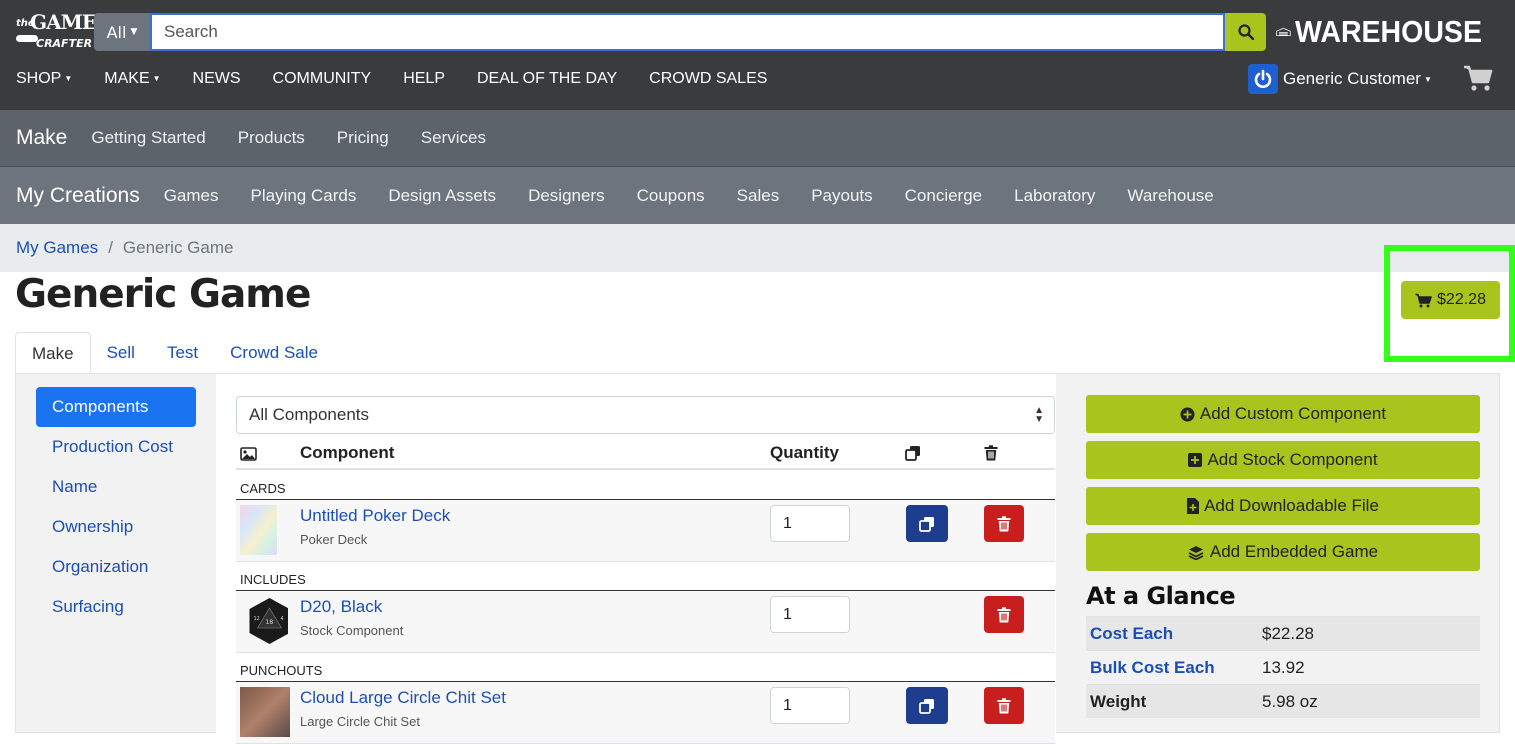 The width and height of the screenshot is (1515, 744). What do you see at coordinates (63, 22) in the screenshot?
I see `logo-game: GAME` at bounding box center [63, 22].